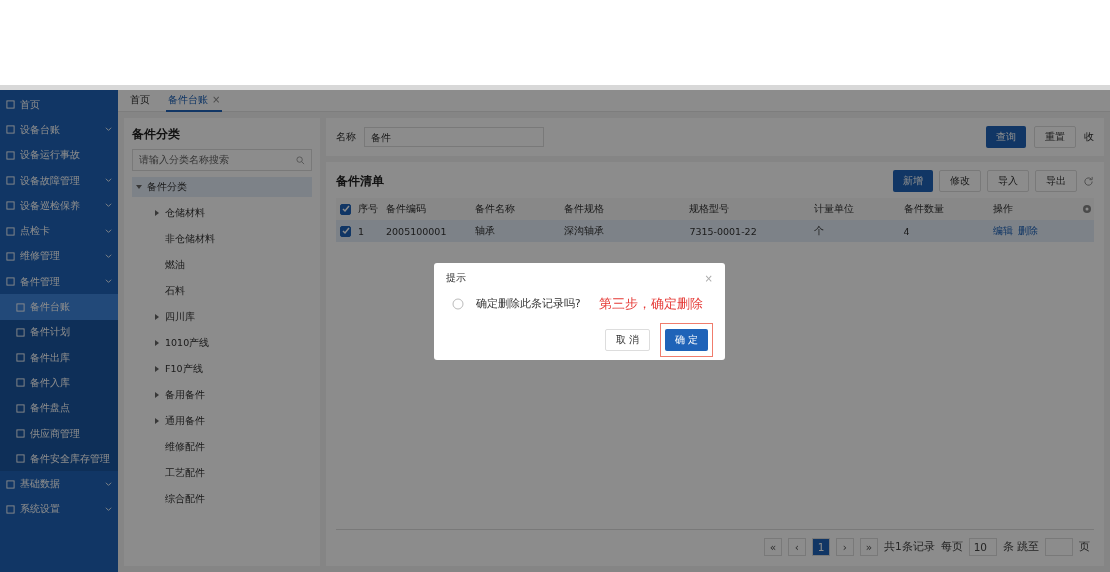 Image resolution: width=1110 pixels, height=572 pixels. I want to click on table-cell: 个, so click(855, 231).